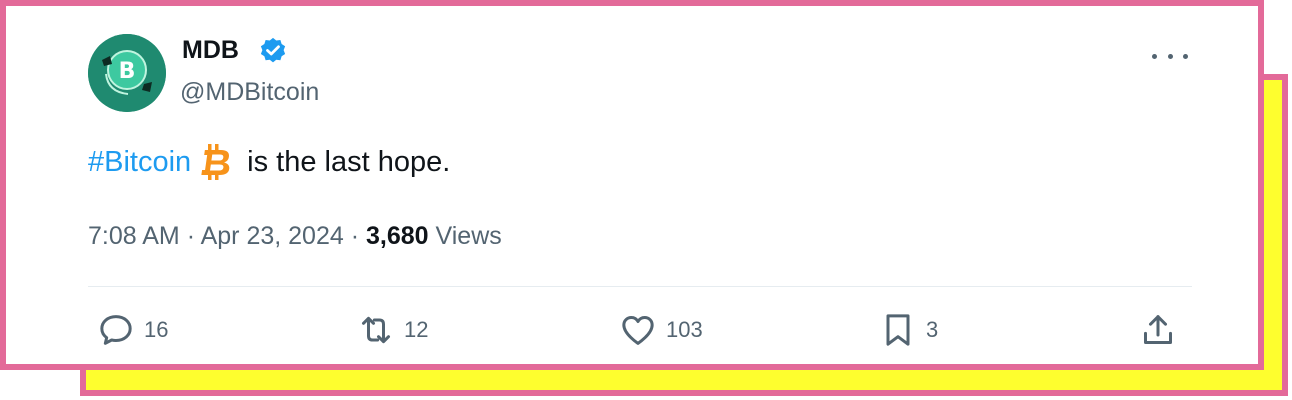 The width and height of the screenshot is (1292, 400). What do you see at coordinates (640, 286) in the screenshot?
I see `divider` at bounding box center [640, 286].